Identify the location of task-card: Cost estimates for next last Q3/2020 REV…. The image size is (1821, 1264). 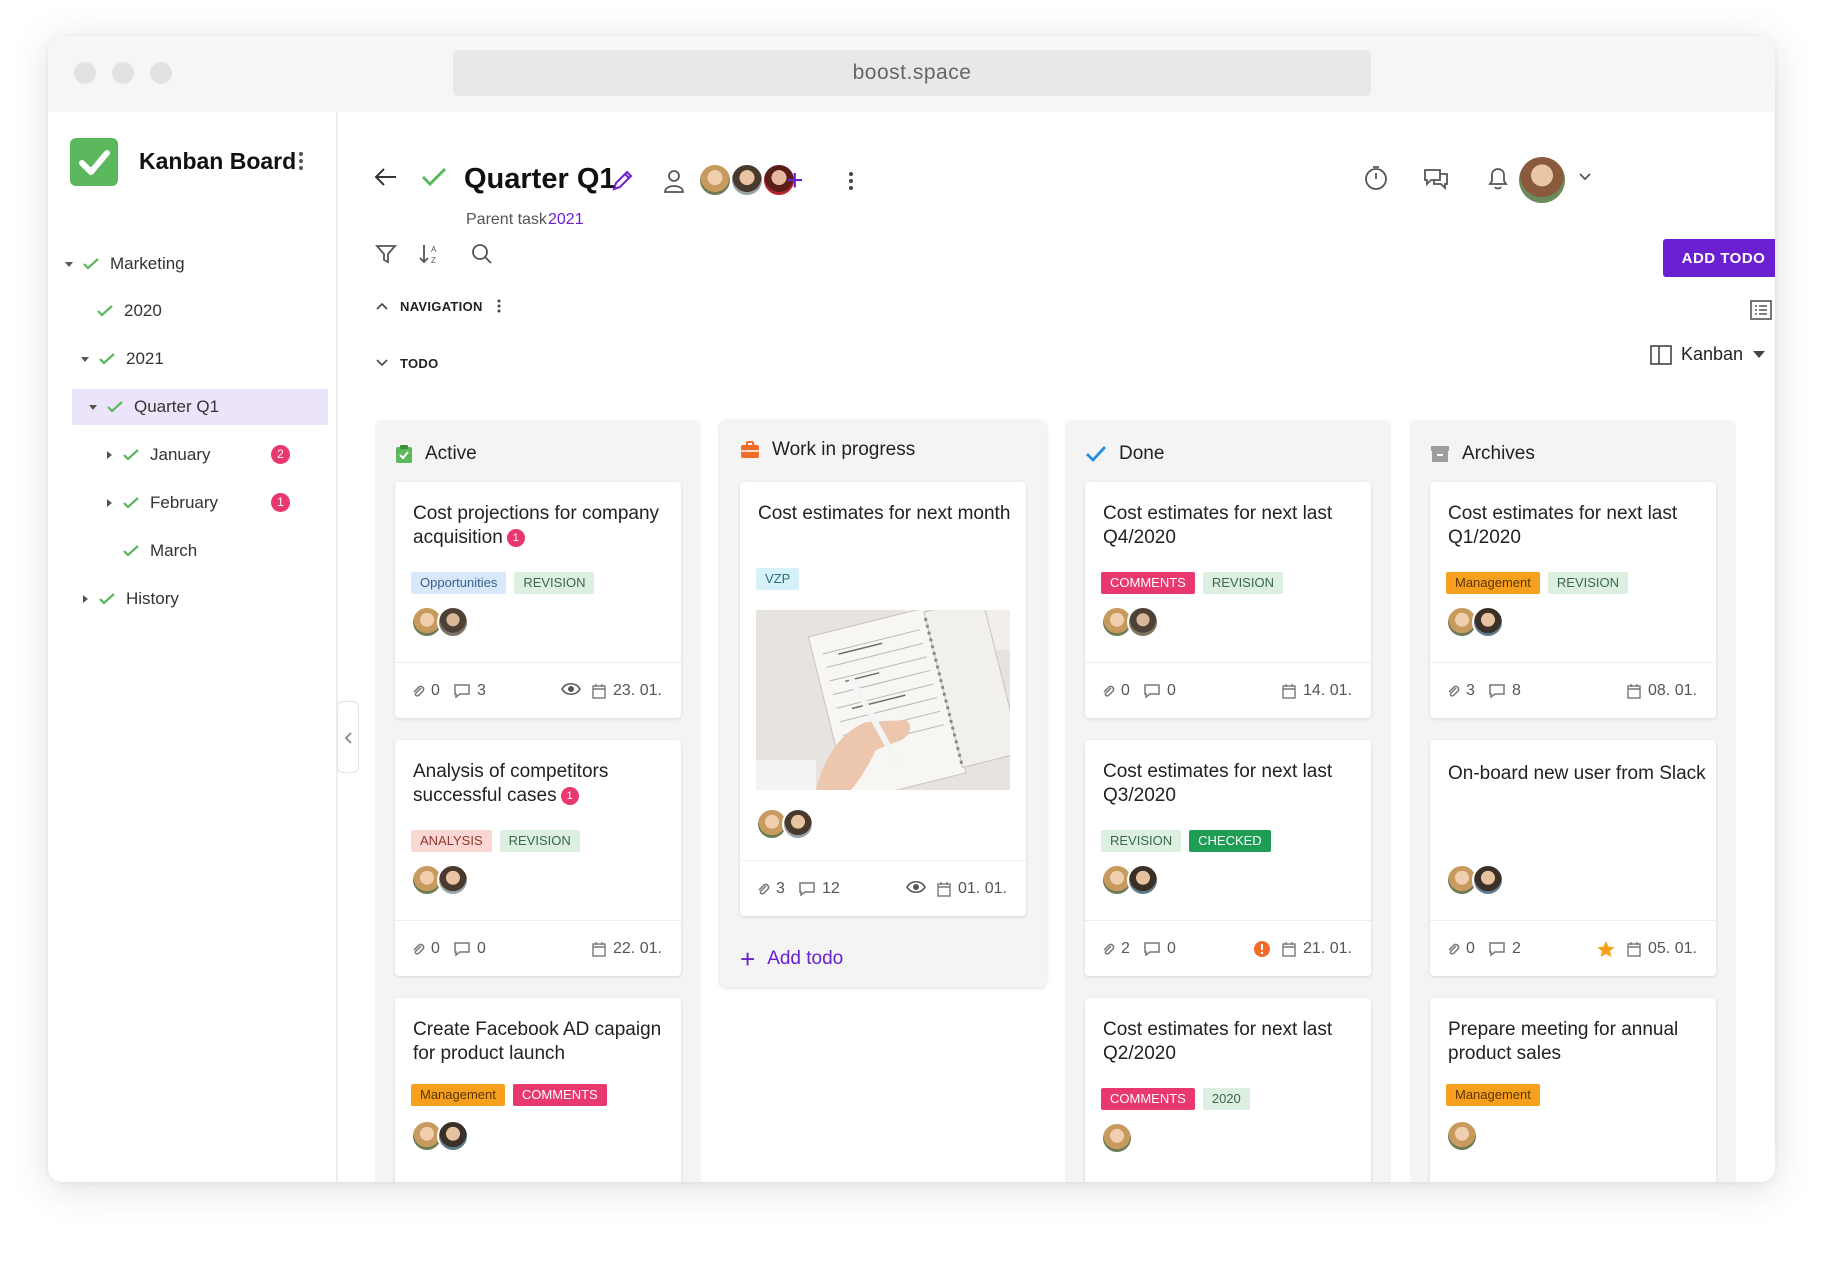
(1228, 858).